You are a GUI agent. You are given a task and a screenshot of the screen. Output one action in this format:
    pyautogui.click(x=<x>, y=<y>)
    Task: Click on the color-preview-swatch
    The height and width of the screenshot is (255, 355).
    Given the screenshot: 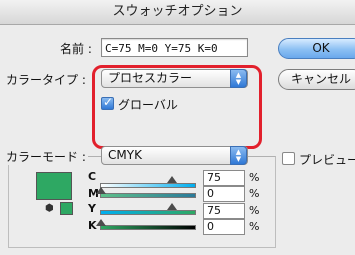 What is the action you would take?
    pyautogui.click(x=54, y=186)
    